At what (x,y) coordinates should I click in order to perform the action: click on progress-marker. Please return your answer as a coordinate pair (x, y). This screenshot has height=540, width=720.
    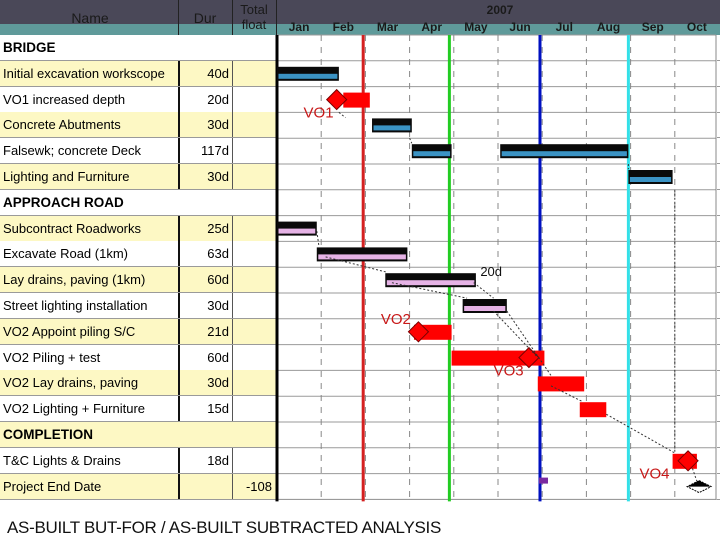
    Looking at the image, I should click on (543, 480).